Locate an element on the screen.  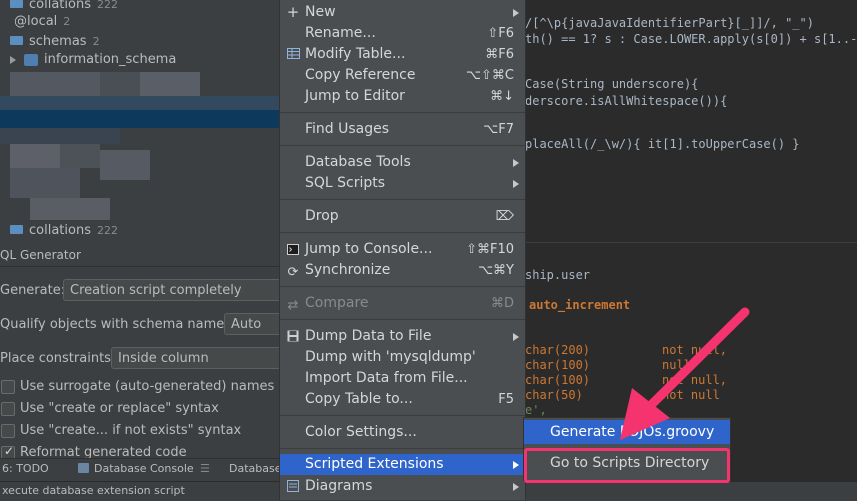
schema-icon is located at coordinates (31, 59).